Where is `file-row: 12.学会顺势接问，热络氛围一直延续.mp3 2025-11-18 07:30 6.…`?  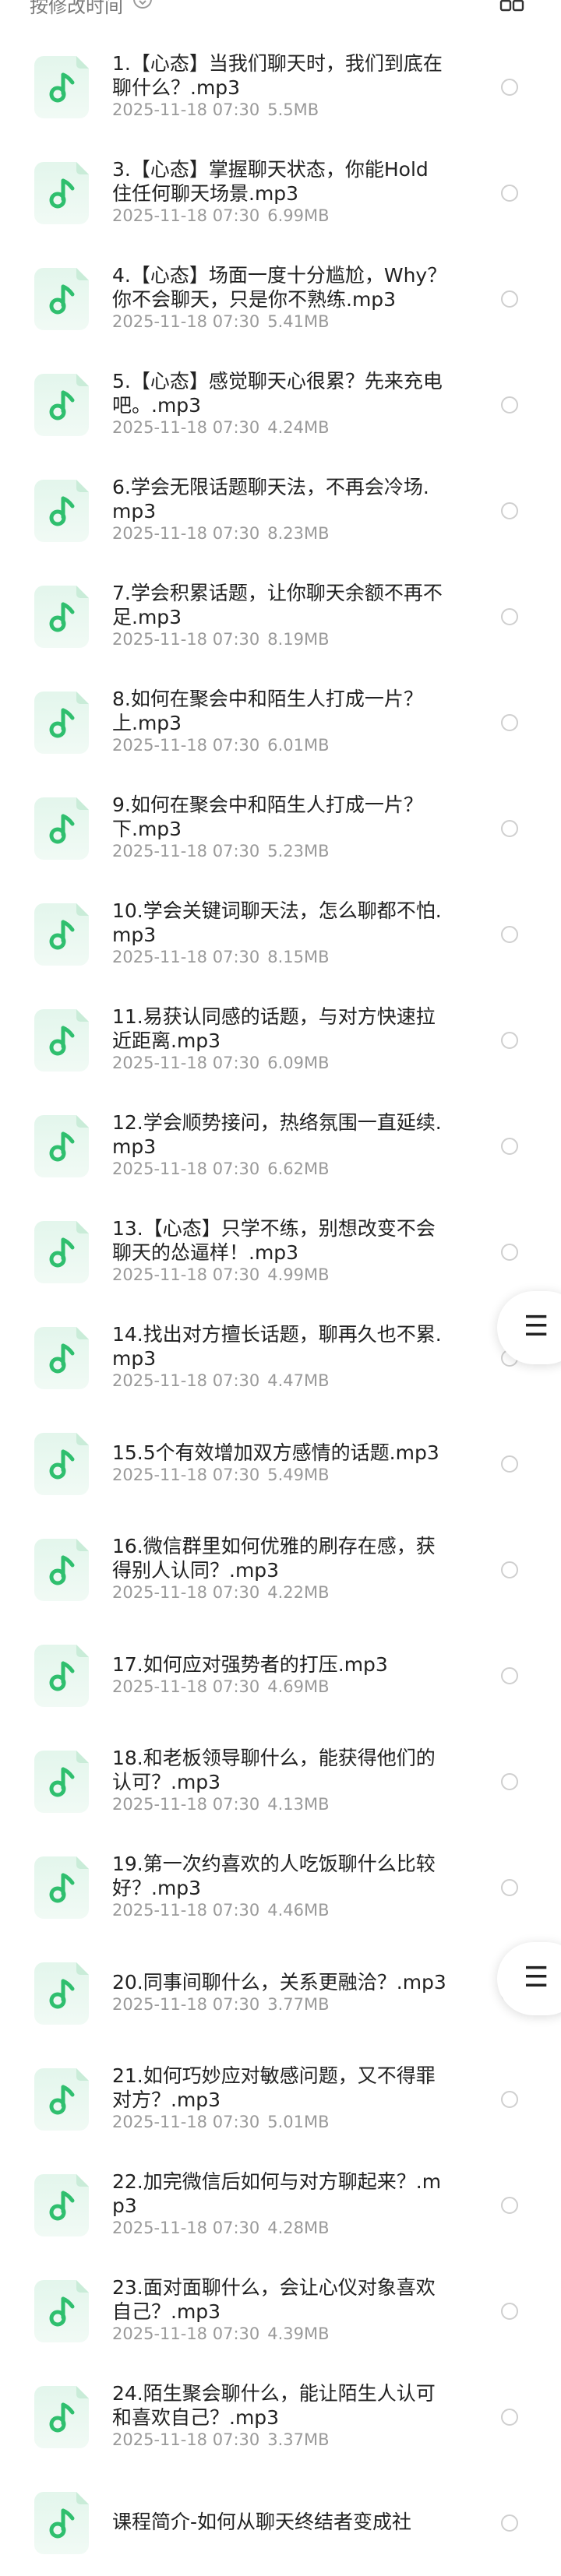 file-row: 12.学会顺势接问，热络氛围一直延续.mp3 2025-11-18 07:30 6.… is located at coordinates (280, 1146).